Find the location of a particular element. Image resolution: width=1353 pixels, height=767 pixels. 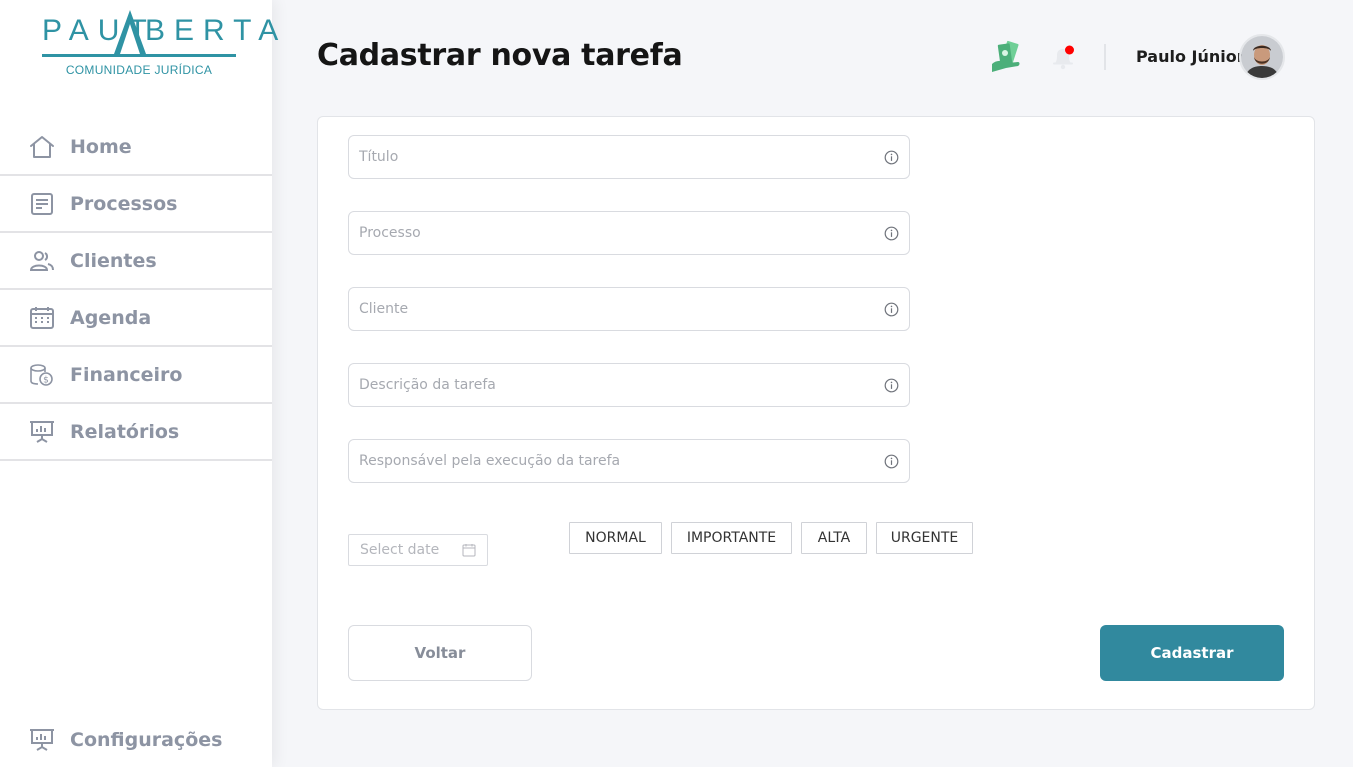

priority-normal-button: NORMAL is located at coordinates (615, 538).